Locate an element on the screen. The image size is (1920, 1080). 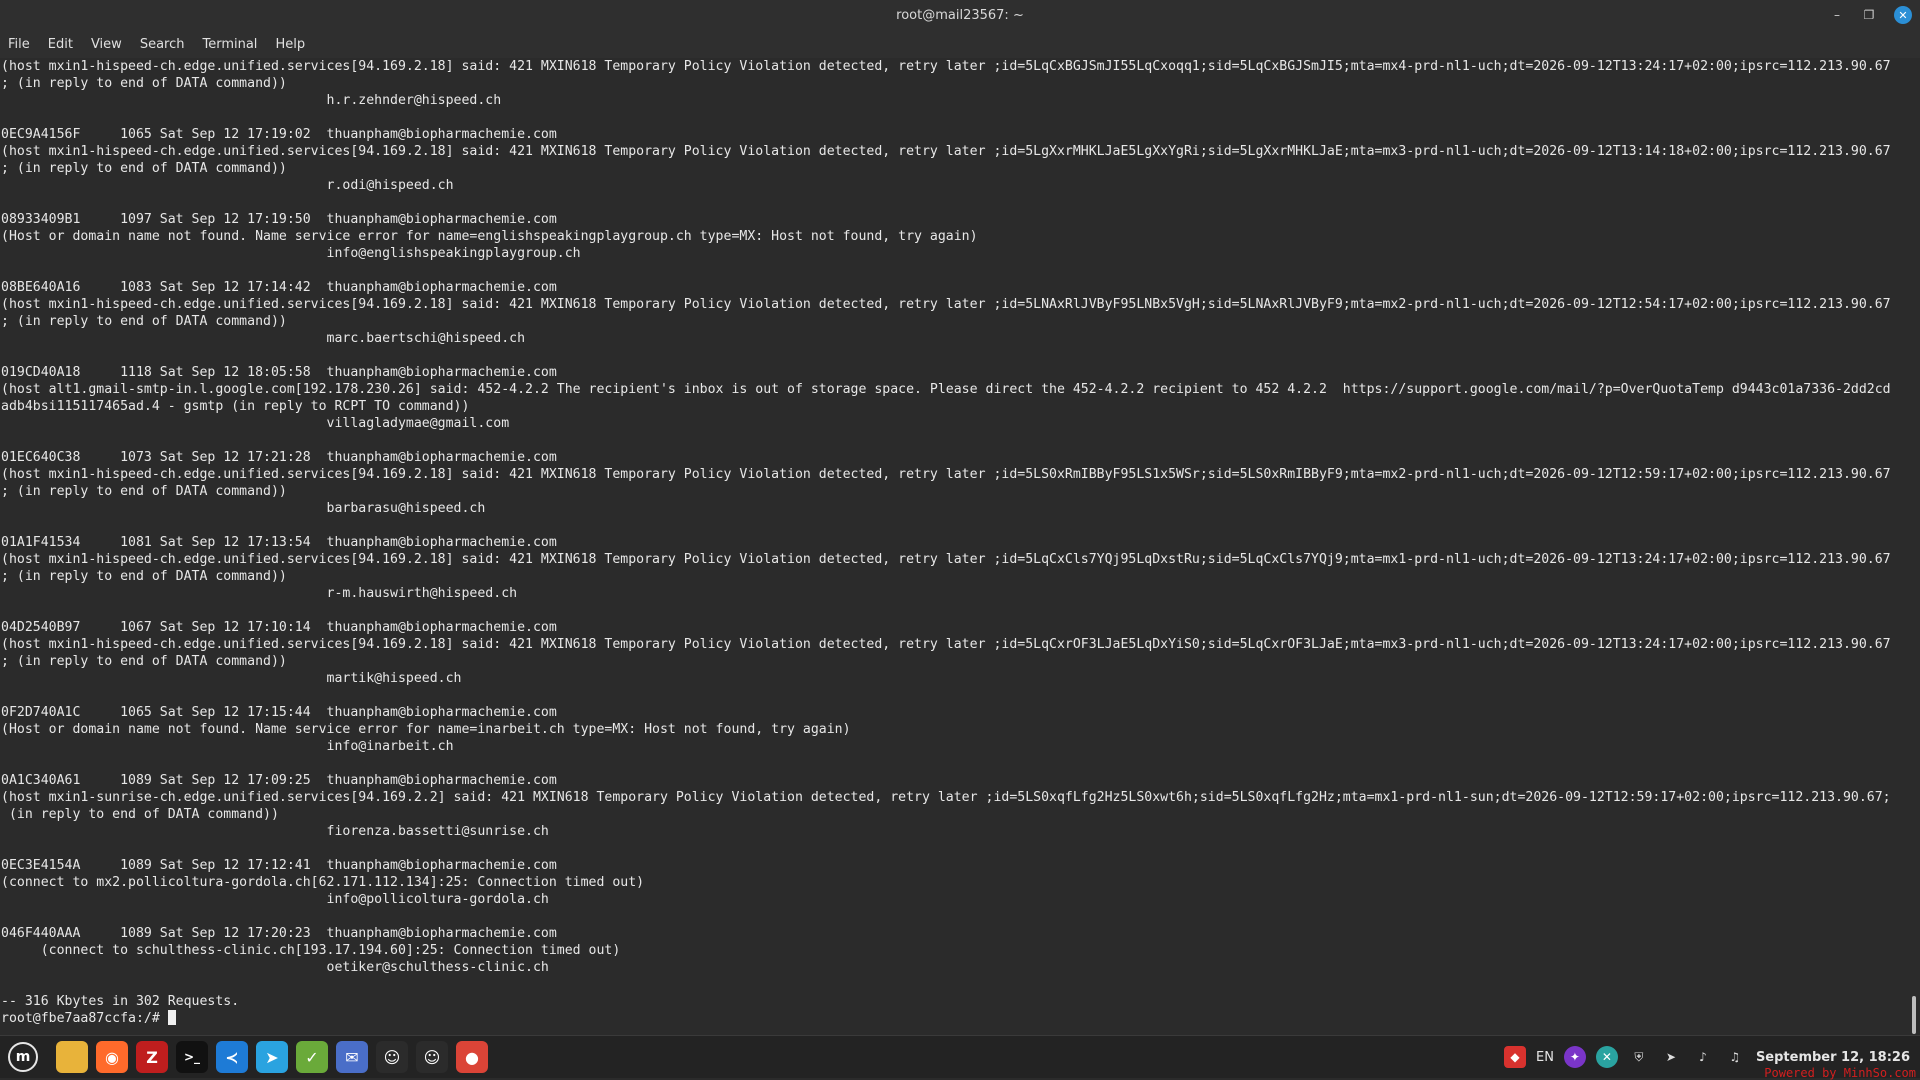
terminal-scrollbar is located at coordinates (1914, 1015).